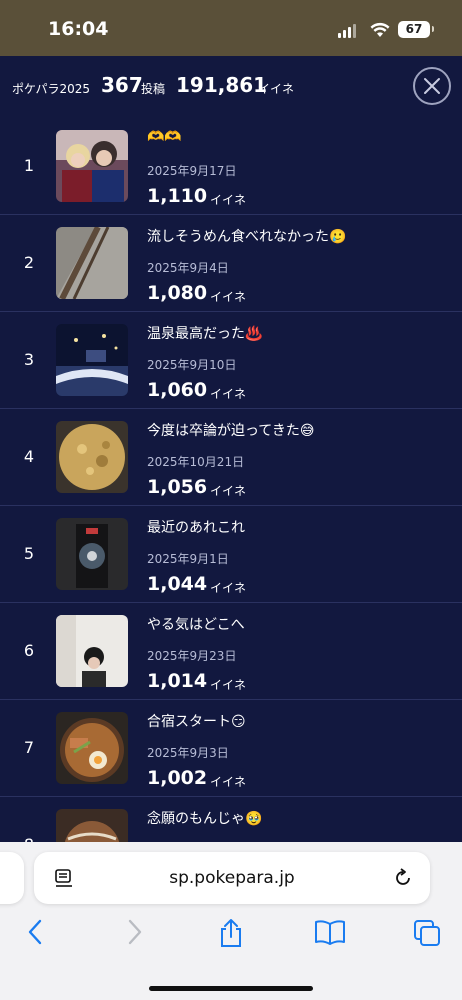  Describe the element at coordinates (196, 528) in the screenshot. I see `post-title: 最近のあれこれ` at that location.